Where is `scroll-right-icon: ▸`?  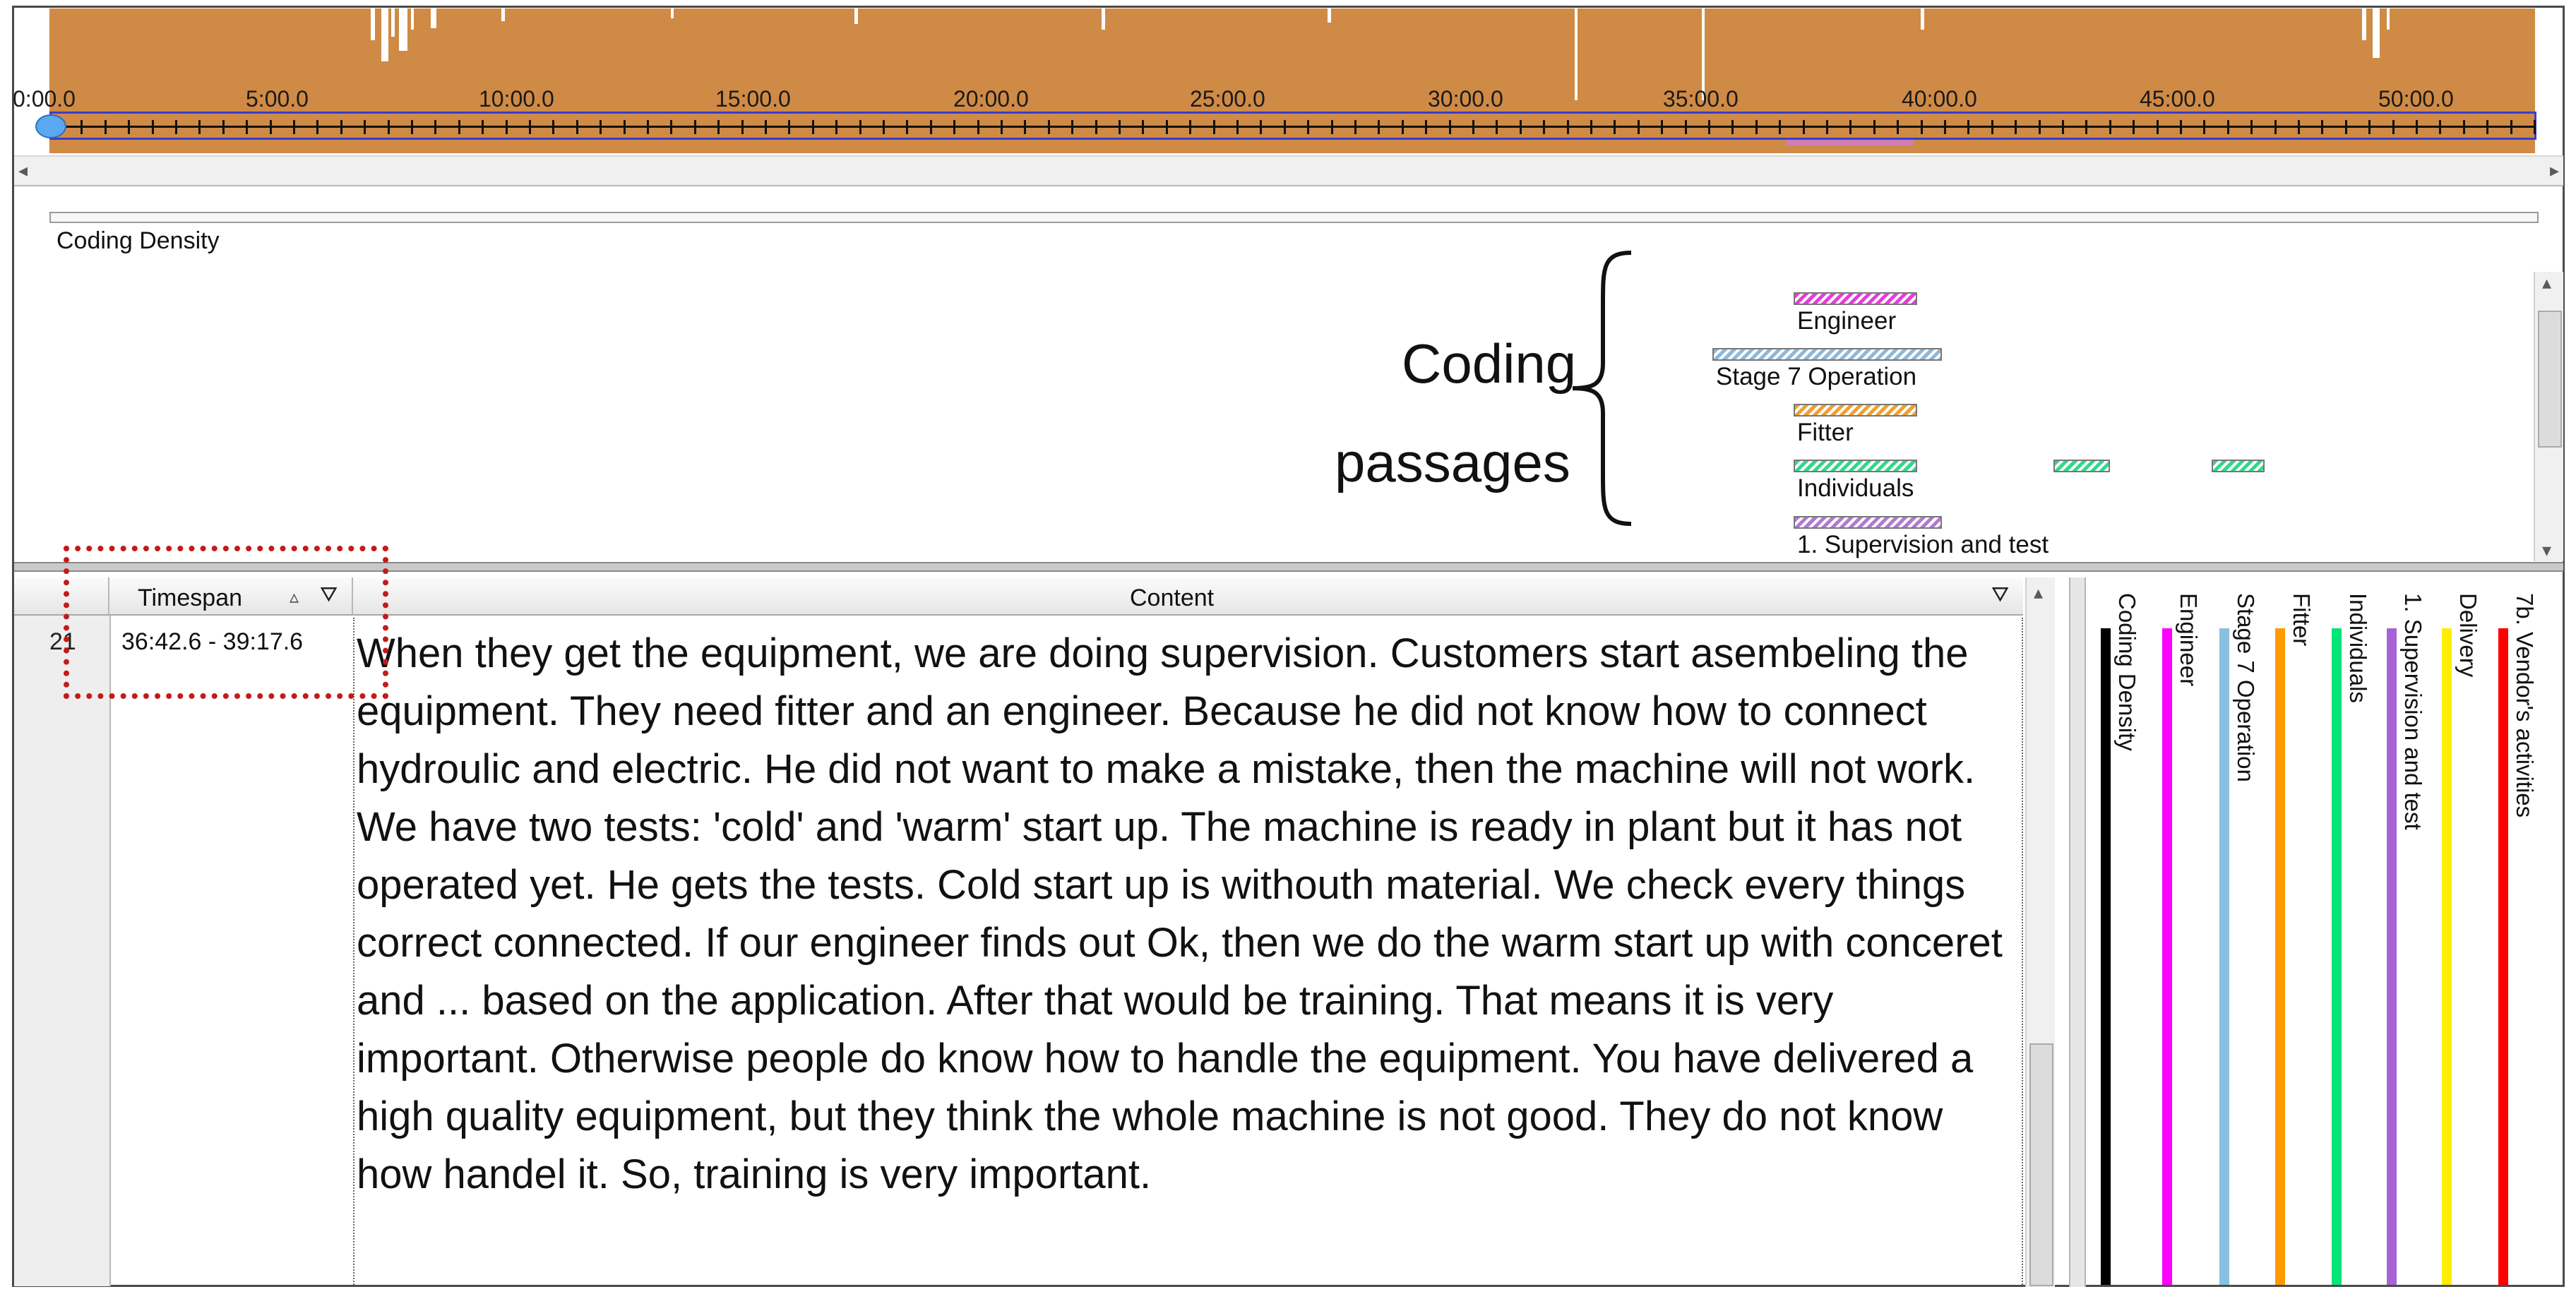
scroll-right-icon: ▸ is located at coordinates (2554, 170).